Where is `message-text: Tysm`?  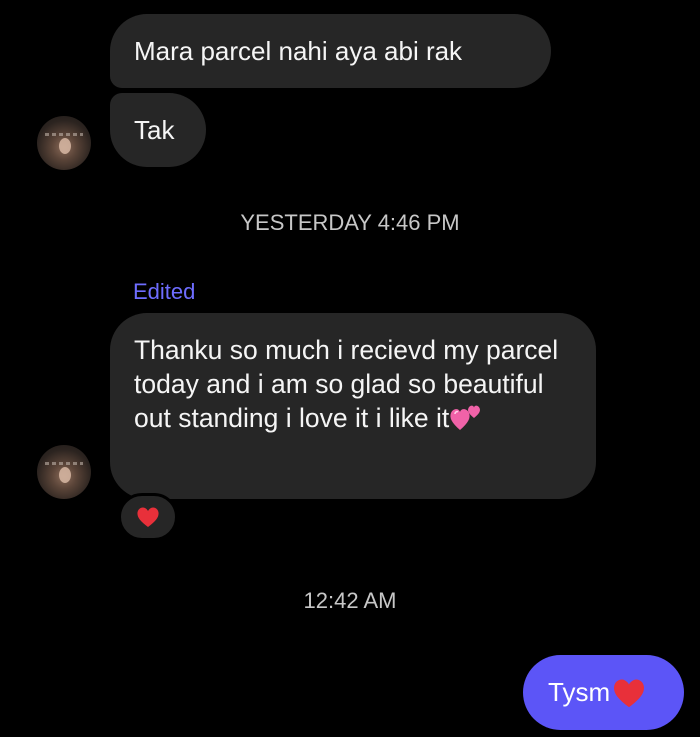
message-text: Tysm is located at coordinates (579, 692).